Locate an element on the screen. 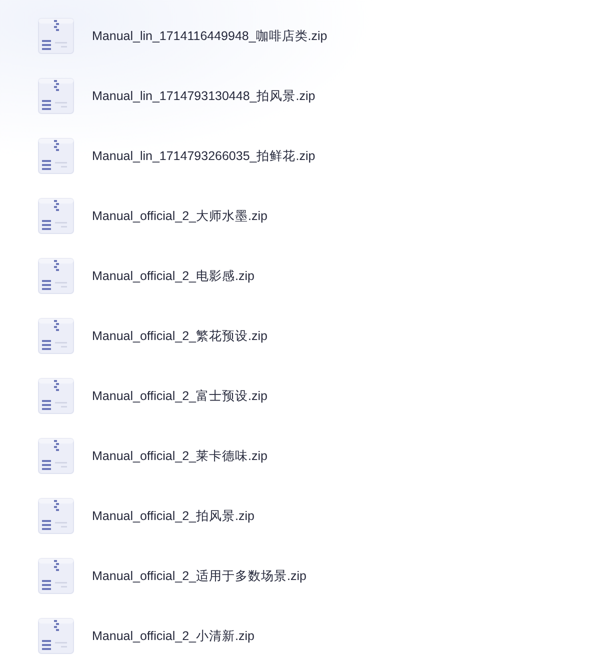 This screenshot has width=612, height=656. file-name: Manual_official_2_大师水墨.zip is located at coordinates (180, 216).